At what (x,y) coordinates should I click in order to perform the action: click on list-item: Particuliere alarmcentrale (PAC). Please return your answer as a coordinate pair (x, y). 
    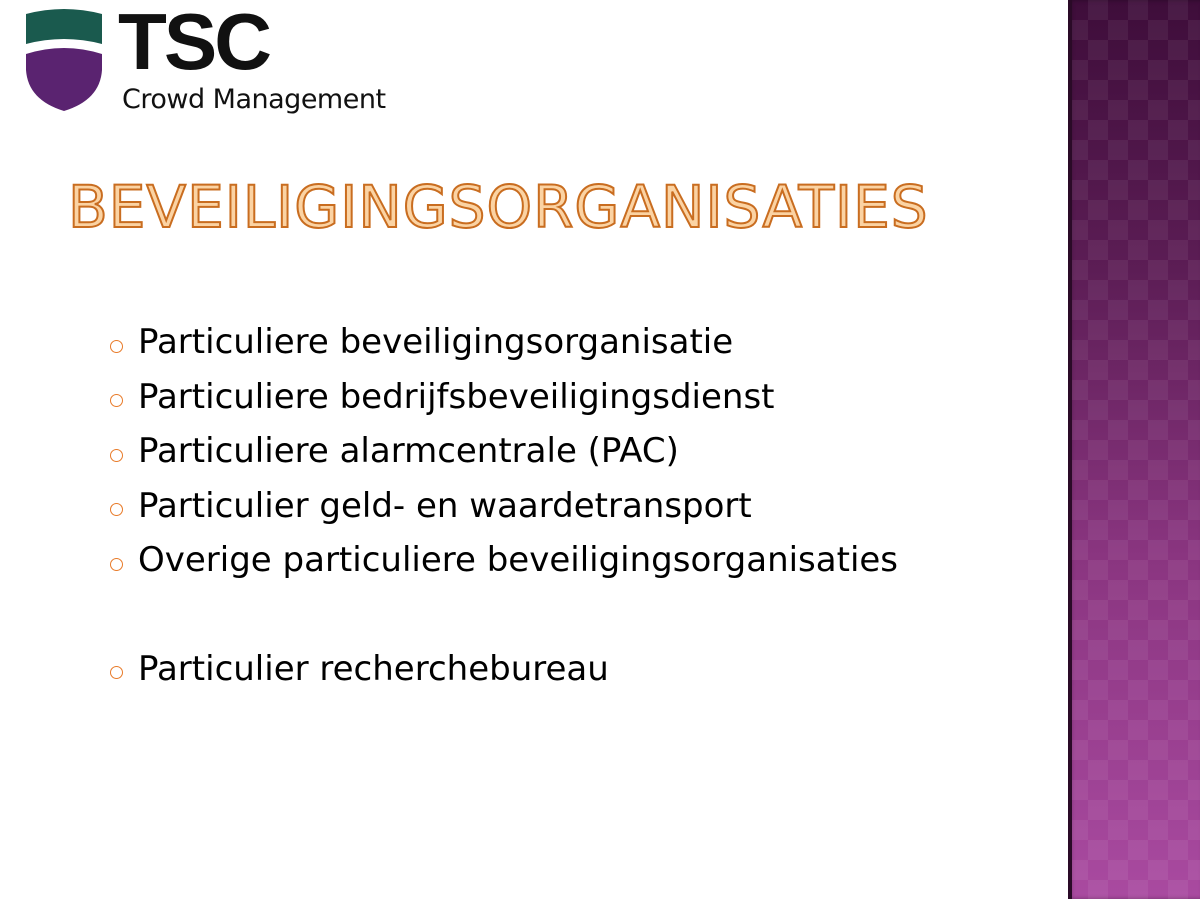
    Looking at the image, I should click on (504, 451).